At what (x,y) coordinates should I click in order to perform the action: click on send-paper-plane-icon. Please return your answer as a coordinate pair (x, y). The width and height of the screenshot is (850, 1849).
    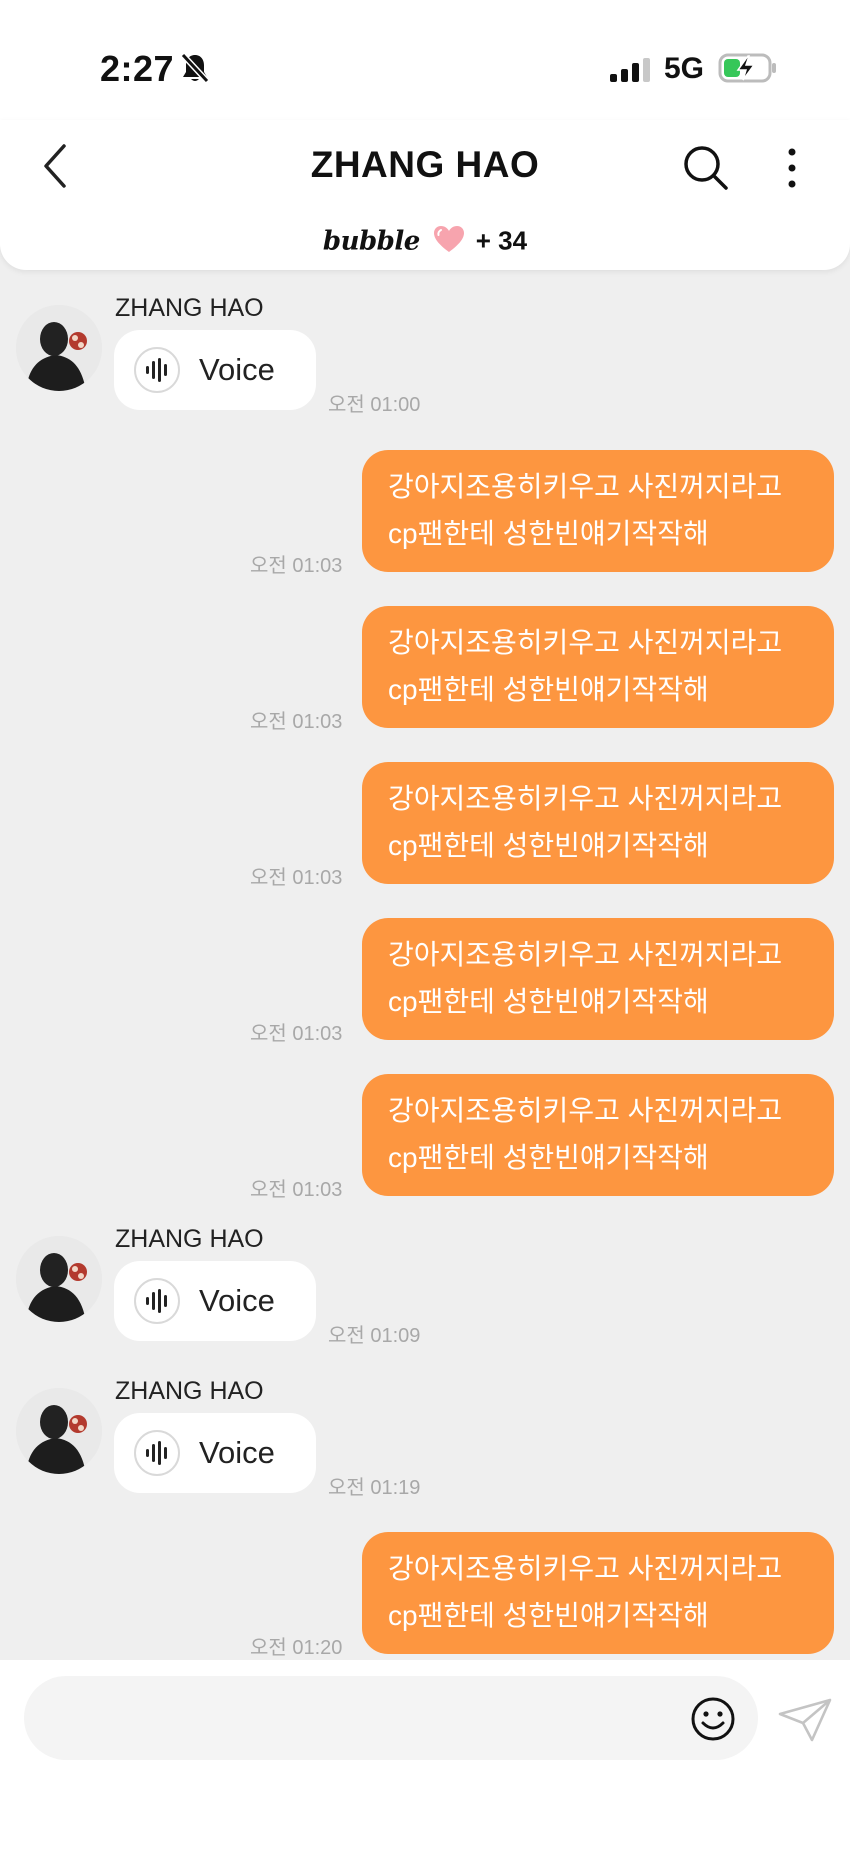
    Looking at the image, I should click on (805, 1722).